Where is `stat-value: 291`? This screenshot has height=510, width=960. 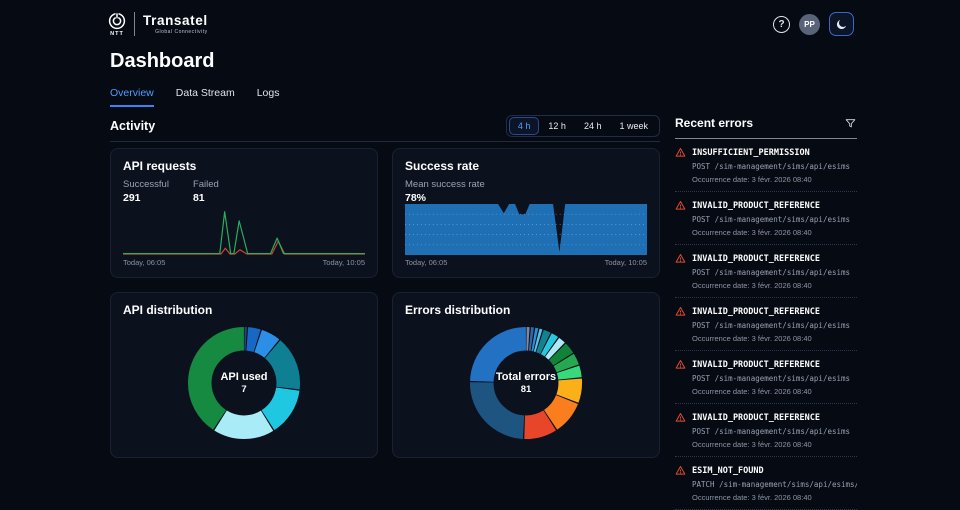
stat-value: 291 is located at coordinates (132, 198).